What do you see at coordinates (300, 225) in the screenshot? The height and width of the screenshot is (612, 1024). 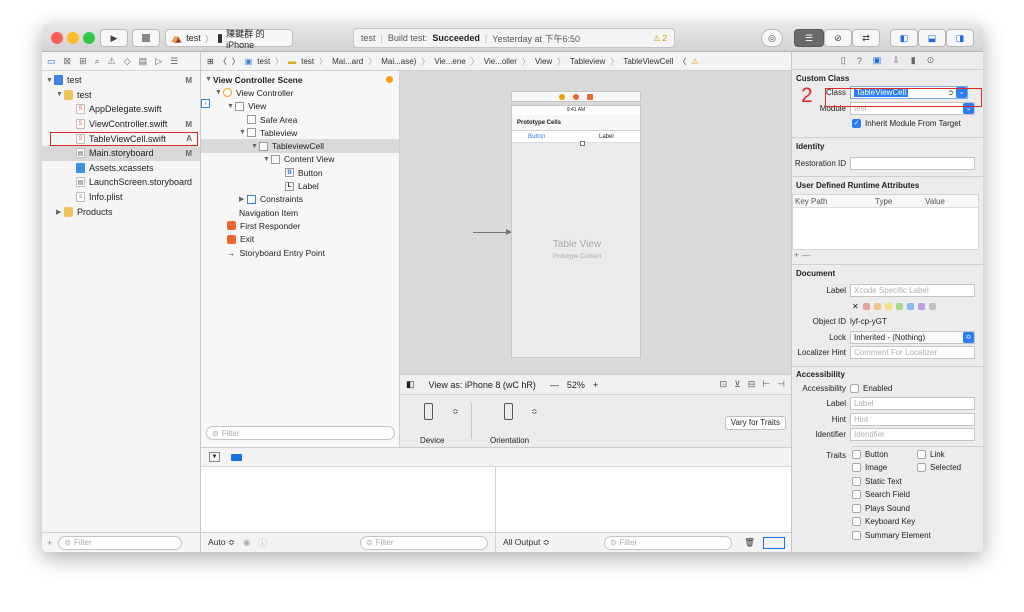 I see `outline-item: First Responder` at bounding box center [300, 225].